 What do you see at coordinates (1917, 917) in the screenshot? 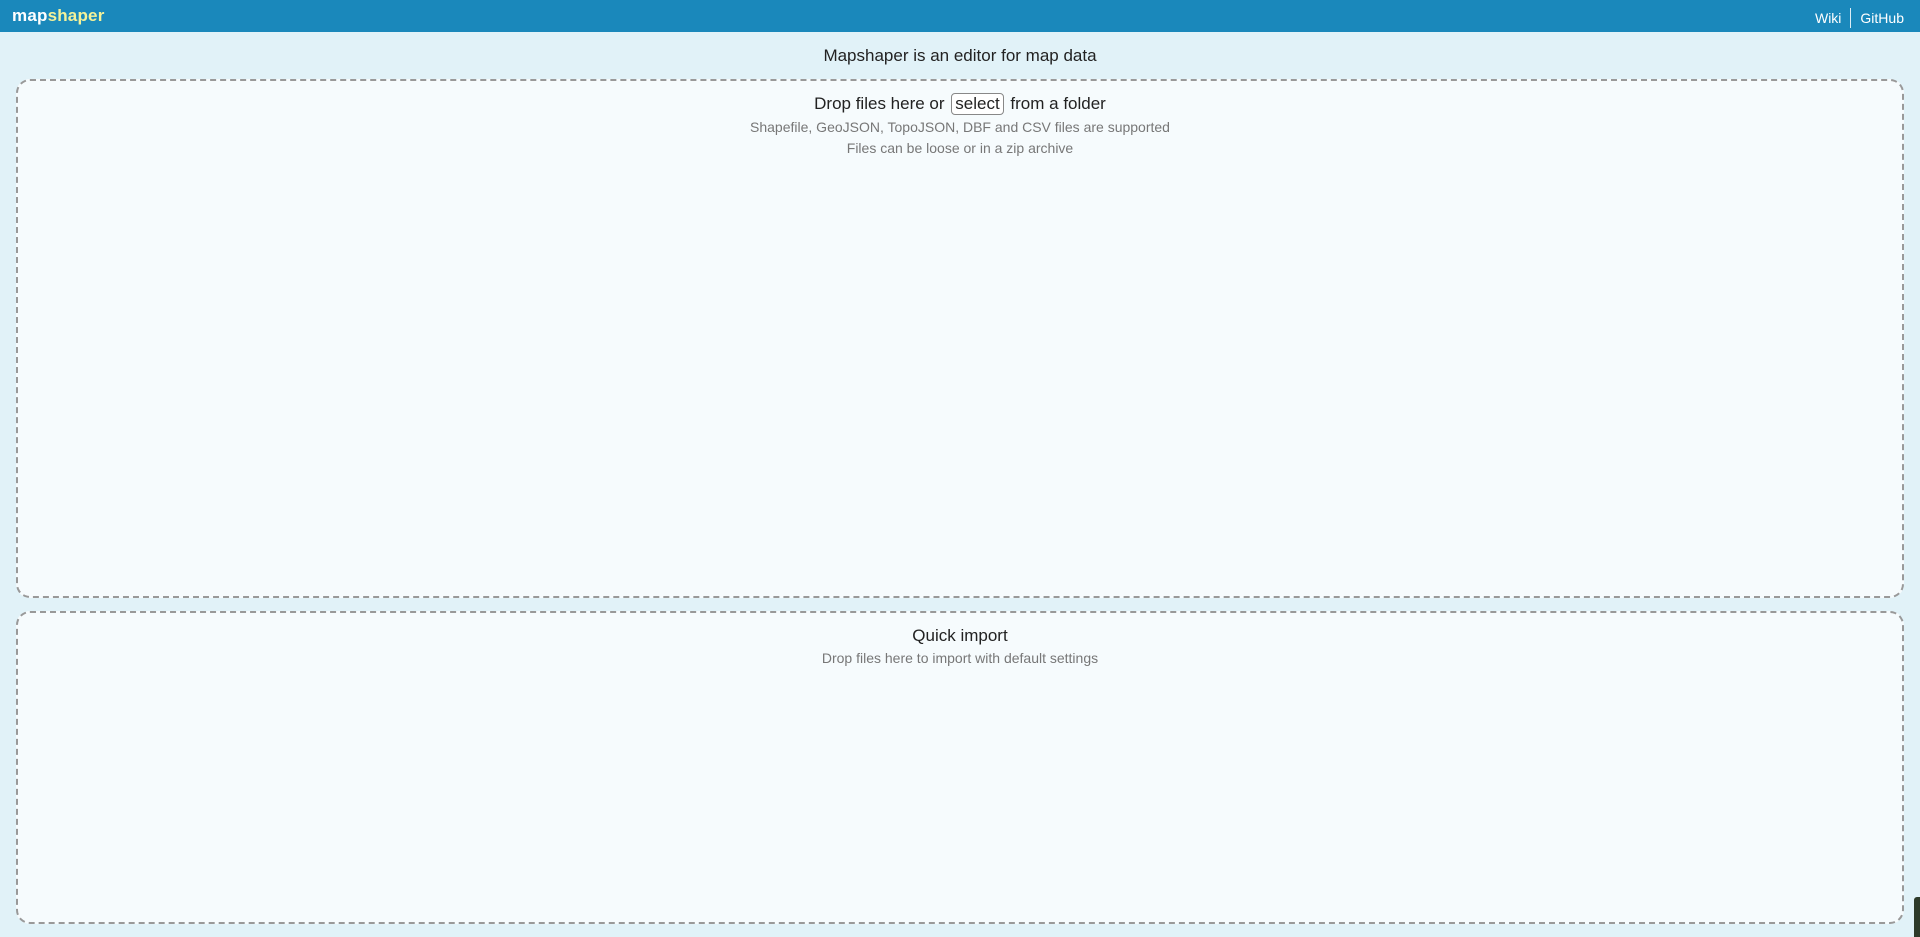
I see `corner-handle` at bounding box center [1917, 917].